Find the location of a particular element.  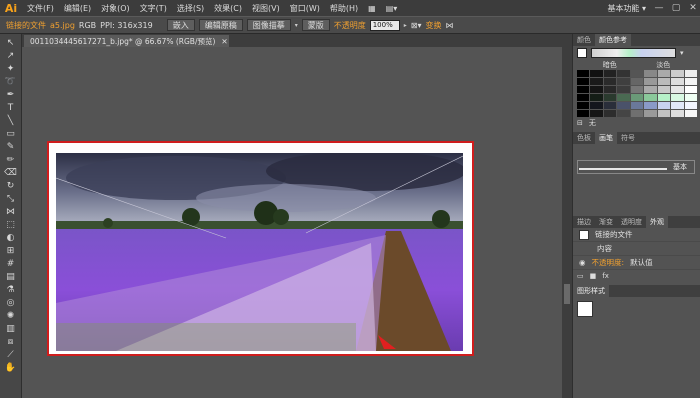

eyedropper-tool-icon: ⚗ is located at coordinates (11, 289).